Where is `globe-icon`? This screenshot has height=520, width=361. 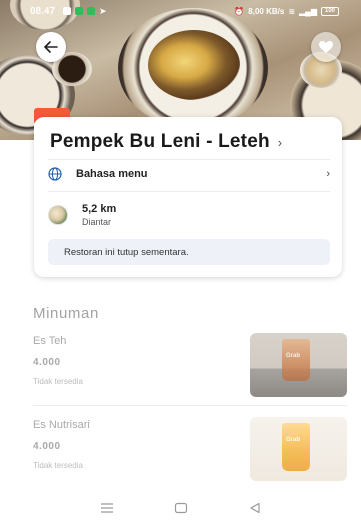
globe-icon is located at coordinates (55, 174).